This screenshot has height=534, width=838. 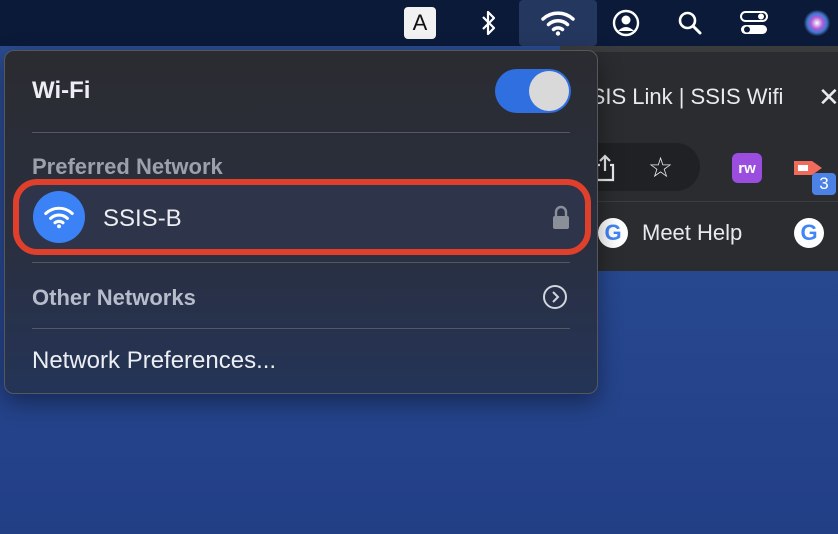 What do you see at coordinates (694, 171) in the screenshot?
I see `browser-toolbar: ☆ rw 3` at bounding box center [694, 171].